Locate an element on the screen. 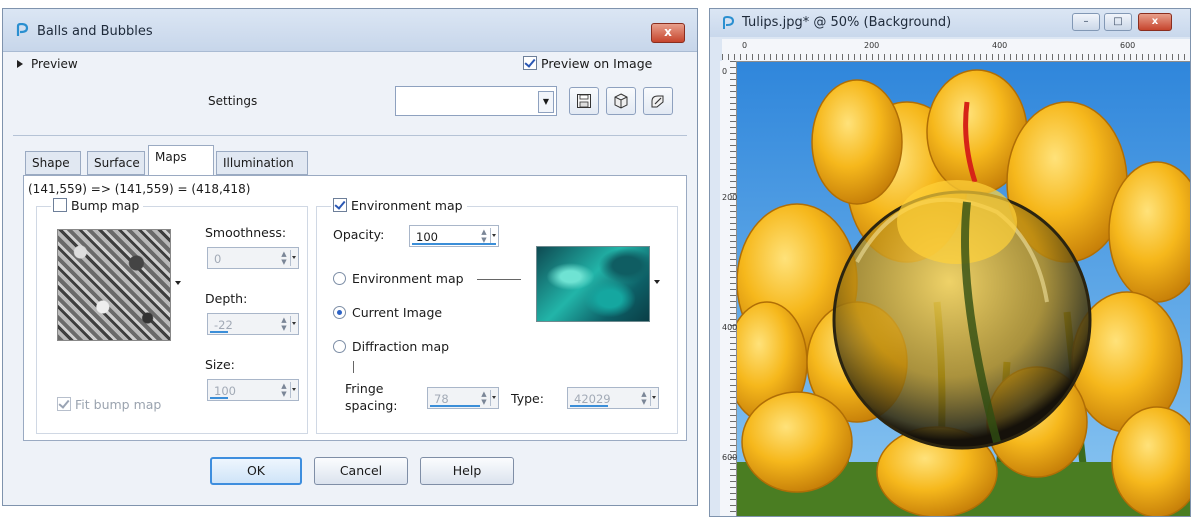 Image resolution: width=1194 pixels, height=517 pixels. environment-map-checkbox: Environment map is located at coordinates (399, 205).